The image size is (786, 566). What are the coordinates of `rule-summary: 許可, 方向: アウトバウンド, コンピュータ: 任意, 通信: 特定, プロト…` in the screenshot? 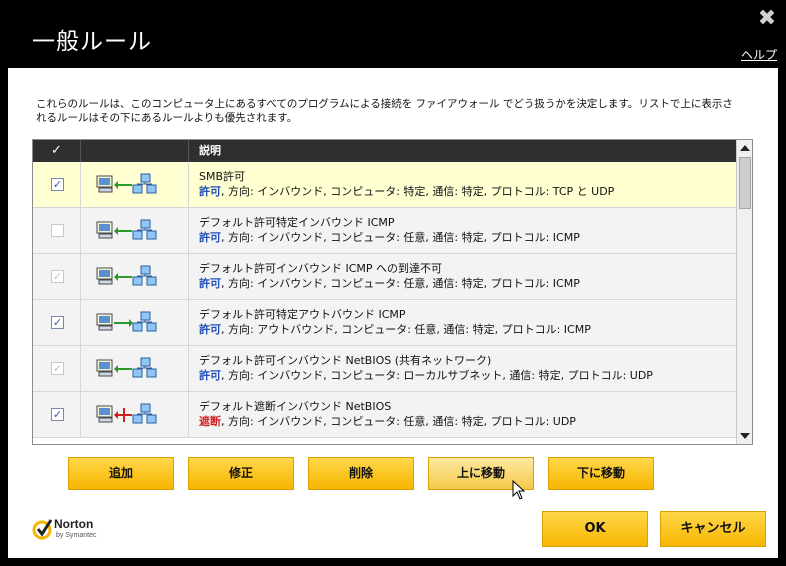 It's located at (395, 329).